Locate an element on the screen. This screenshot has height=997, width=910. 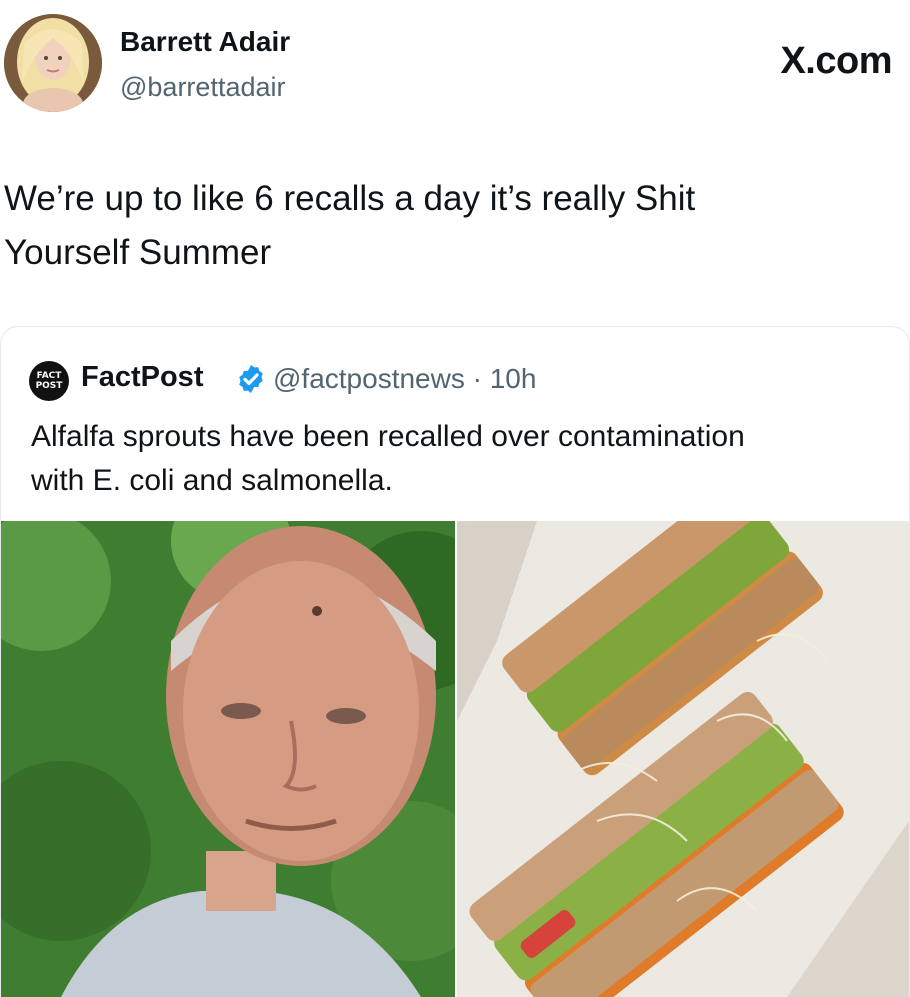
verified-badge-icon is located at coordinates (251, 379).